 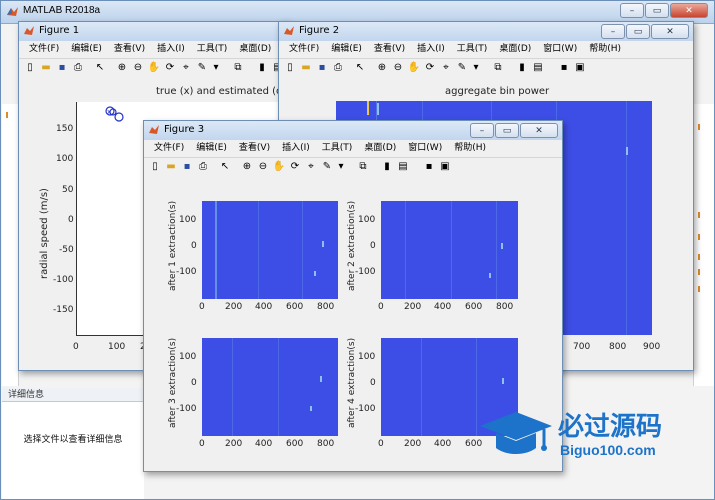 I want to click on figure1-title-bar: Figure 1, so click(x=154, y=32).